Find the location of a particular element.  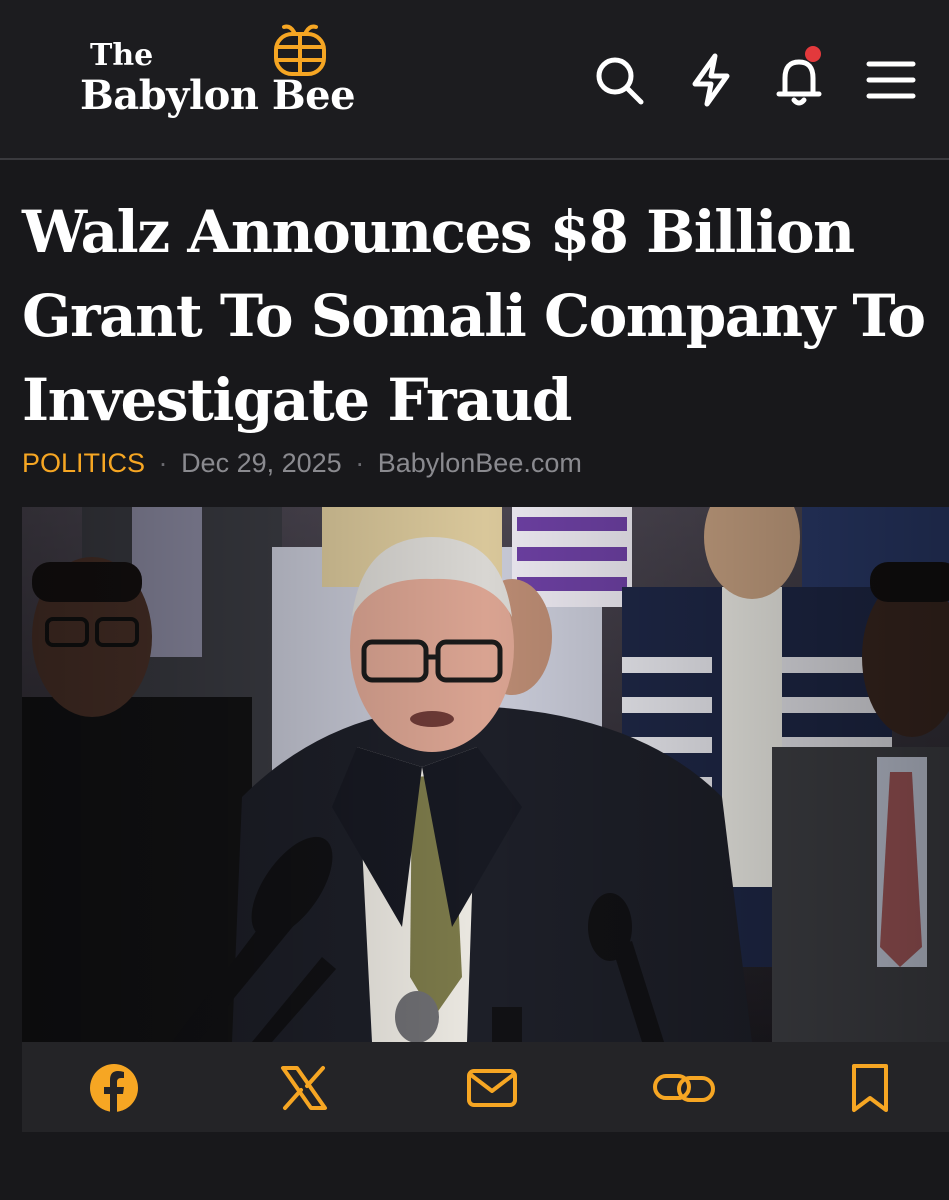

share-facebook-button is located at coordinates (114, 1088).